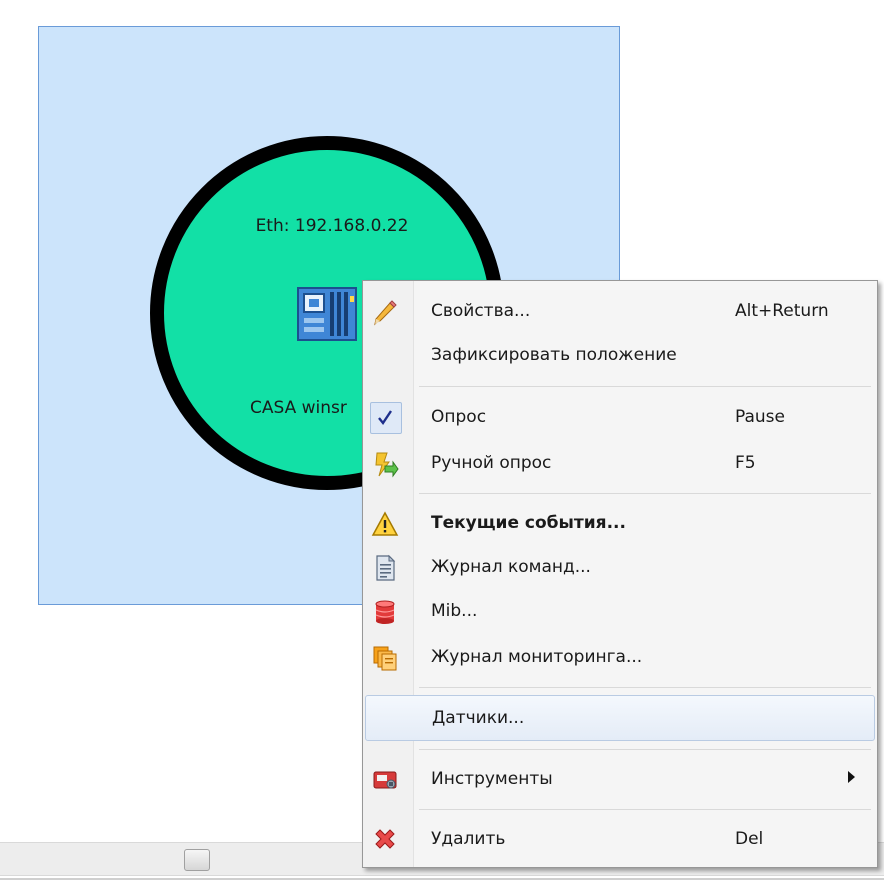 This screenshot has width=884, height=884. Describe the element at coordinates (851, 777) in the screenshot. I see `submenu-arrow-icon` at that location.